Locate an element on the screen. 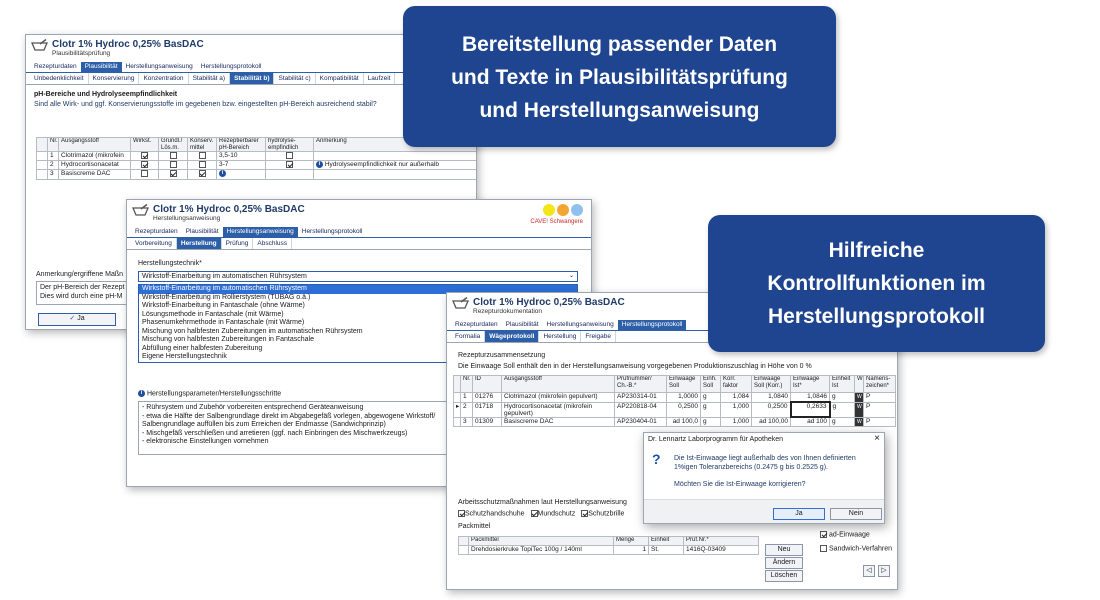  subtab-abschluss: Abschluss is located at coordinates (273, 243).